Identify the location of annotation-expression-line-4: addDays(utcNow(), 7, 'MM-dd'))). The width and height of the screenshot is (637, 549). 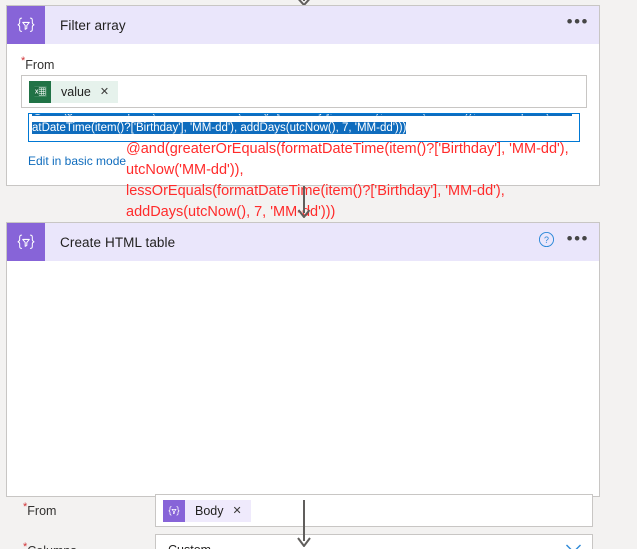
(231, 212).